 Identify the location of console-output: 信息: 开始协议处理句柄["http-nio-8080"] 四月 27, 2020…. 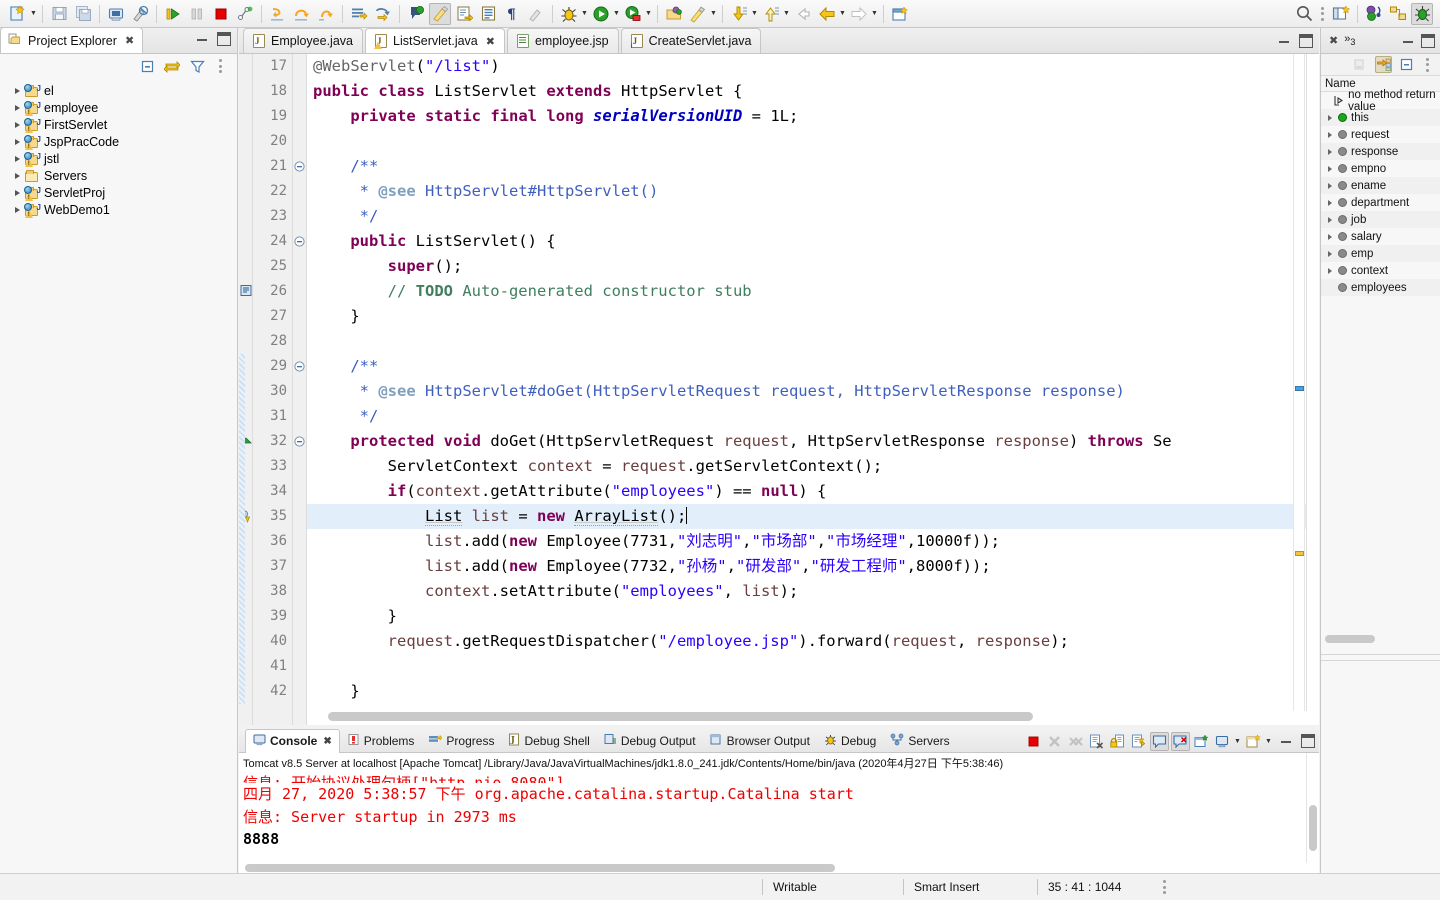
(779, 811).